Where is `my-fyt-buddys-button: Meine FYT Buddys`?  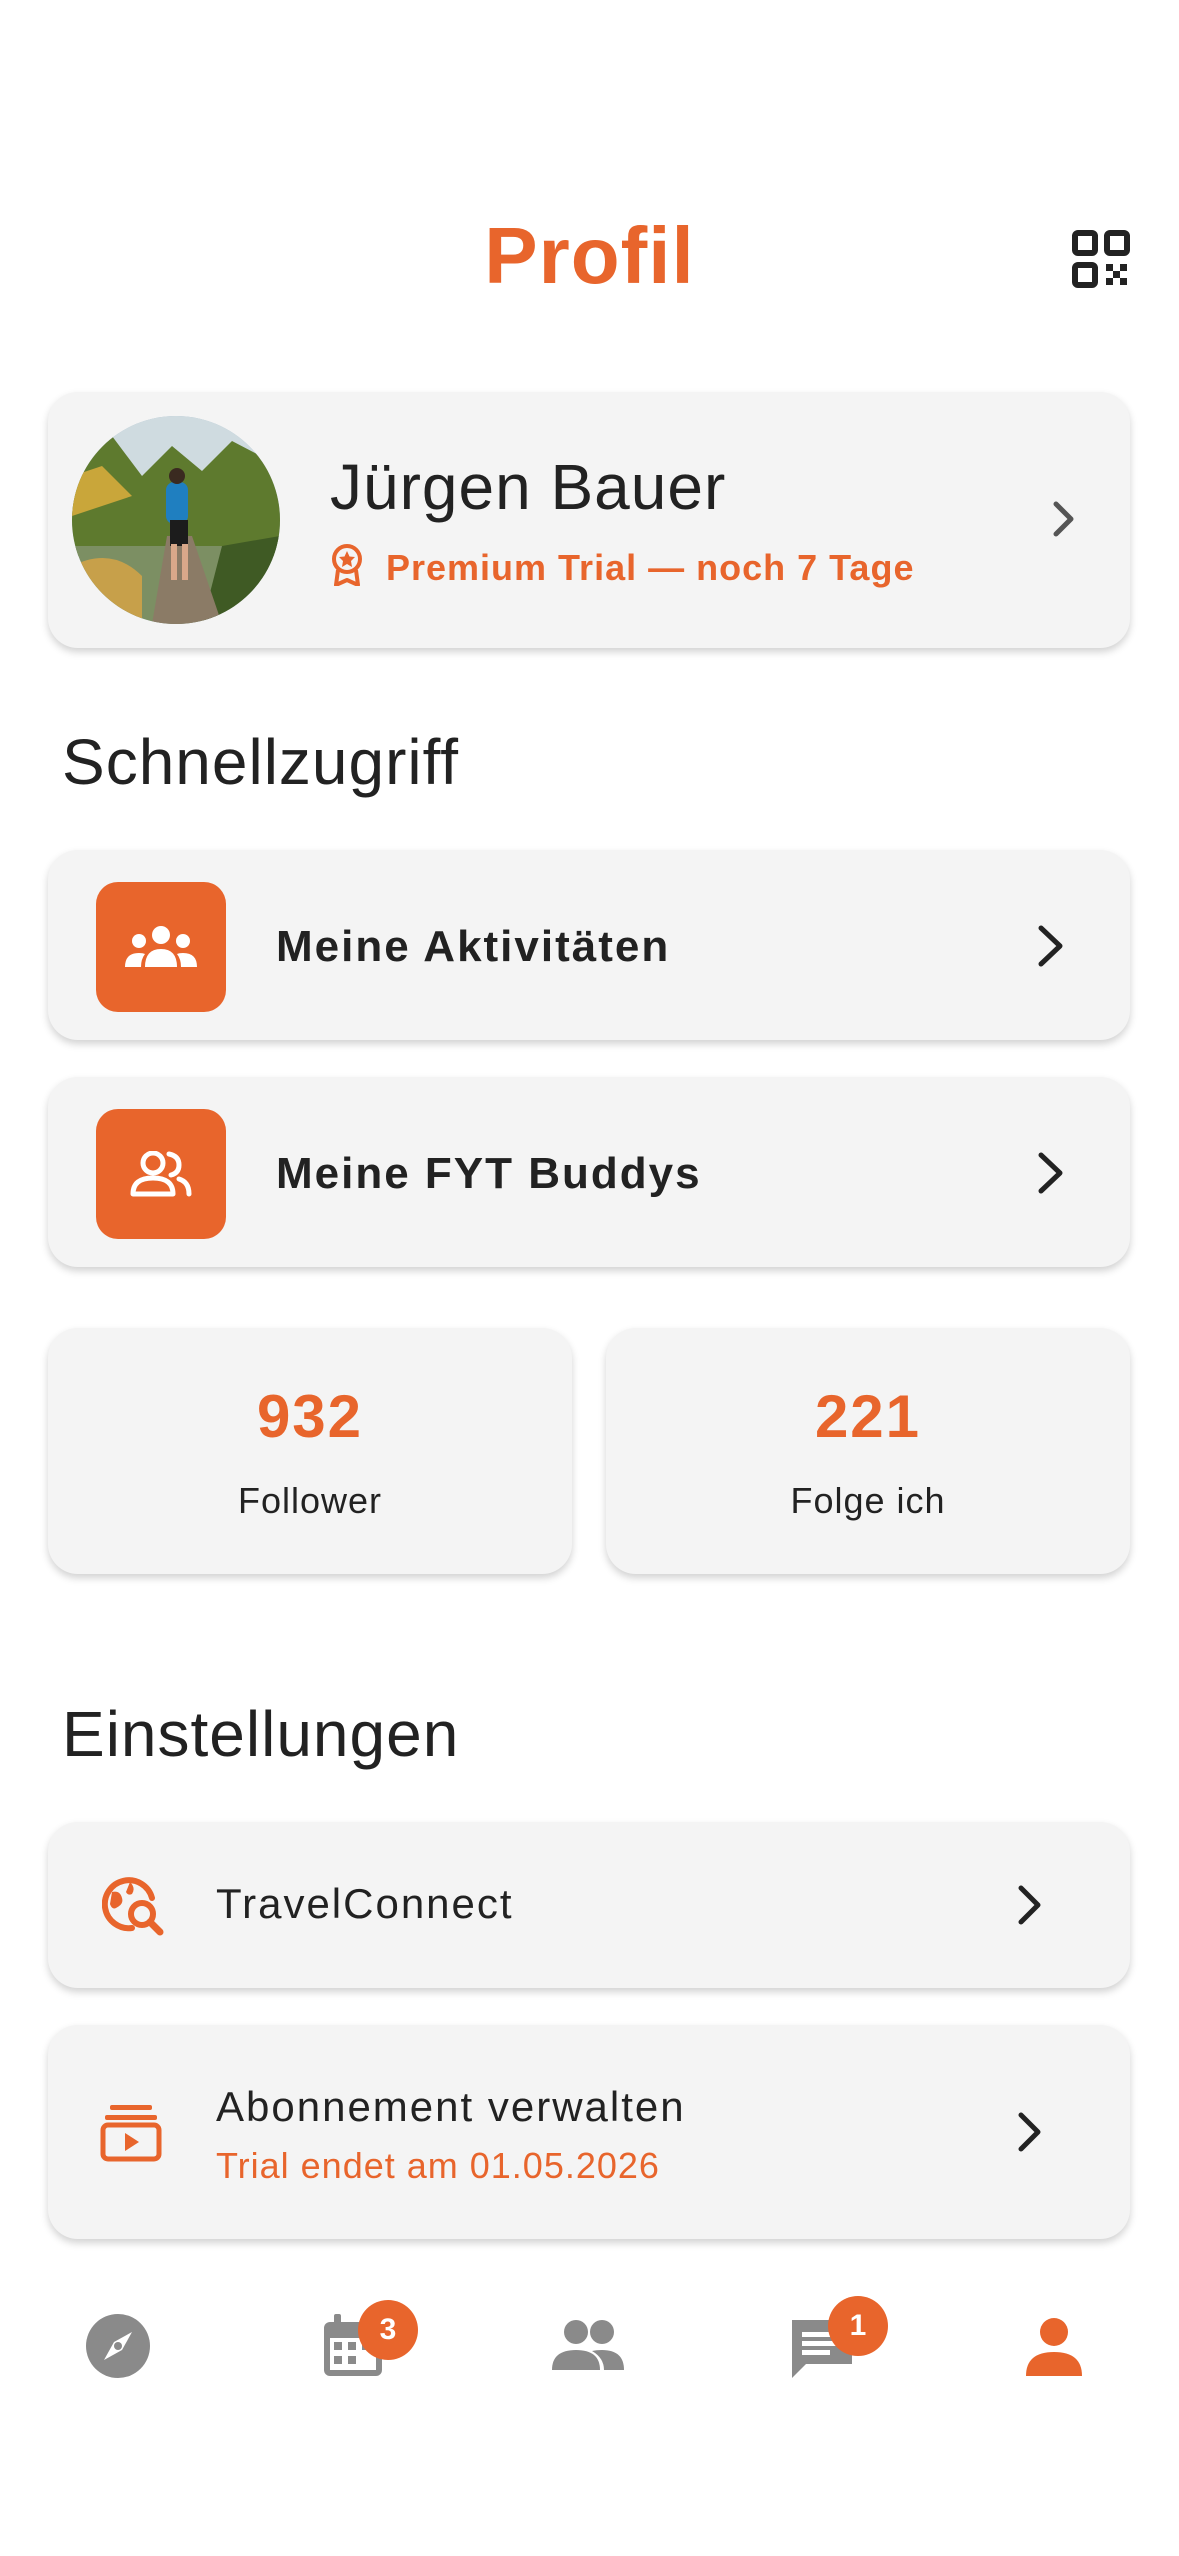 my-fyt-buddys-button: Meine FYT Buddys is located at coordinates (589, 1172).